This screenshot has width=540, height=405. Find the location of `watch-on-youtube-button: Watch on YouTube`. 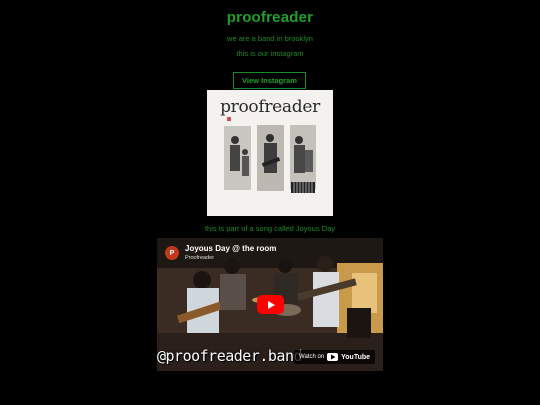

watch-on-youtube-button: Watch on YouTube is located at coordinates (335, 357).